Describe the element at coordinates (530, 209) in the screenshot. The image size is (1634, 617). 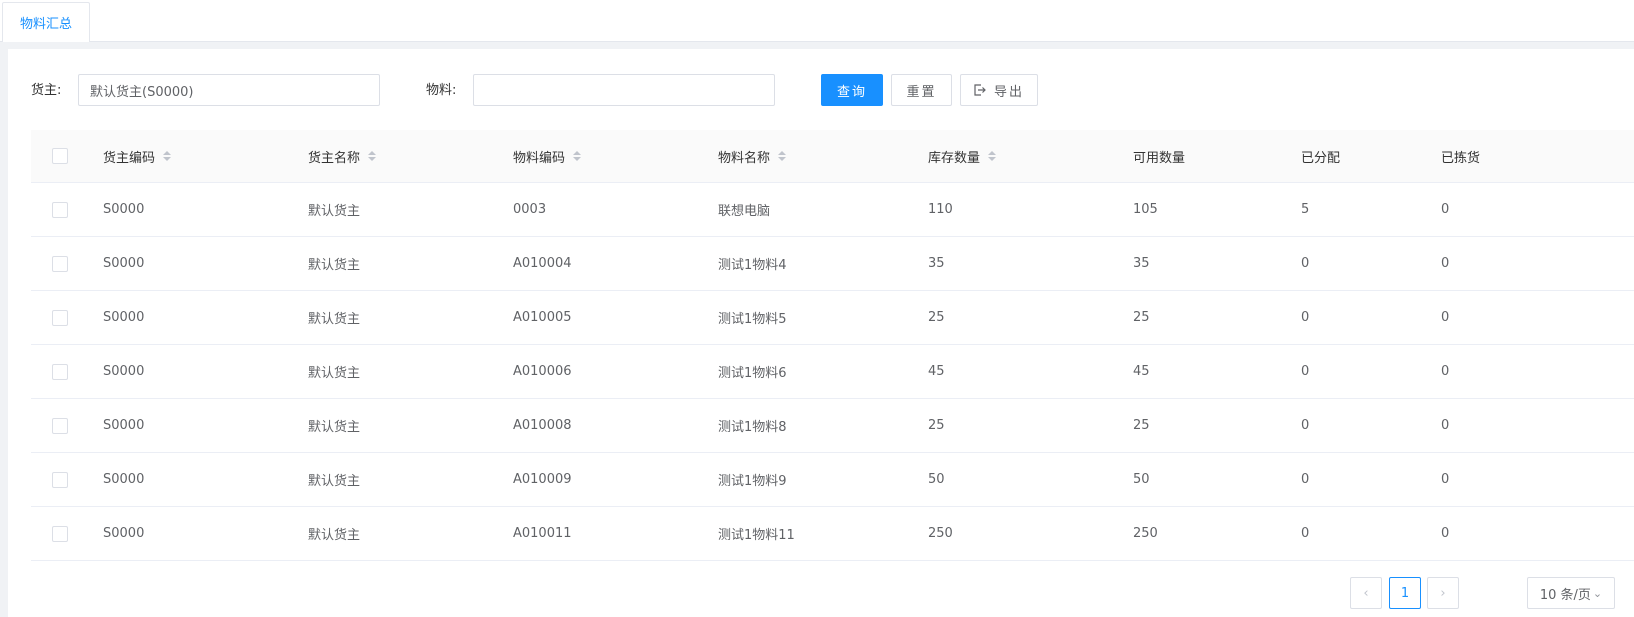
I see `table-cell: 0003` at that location.